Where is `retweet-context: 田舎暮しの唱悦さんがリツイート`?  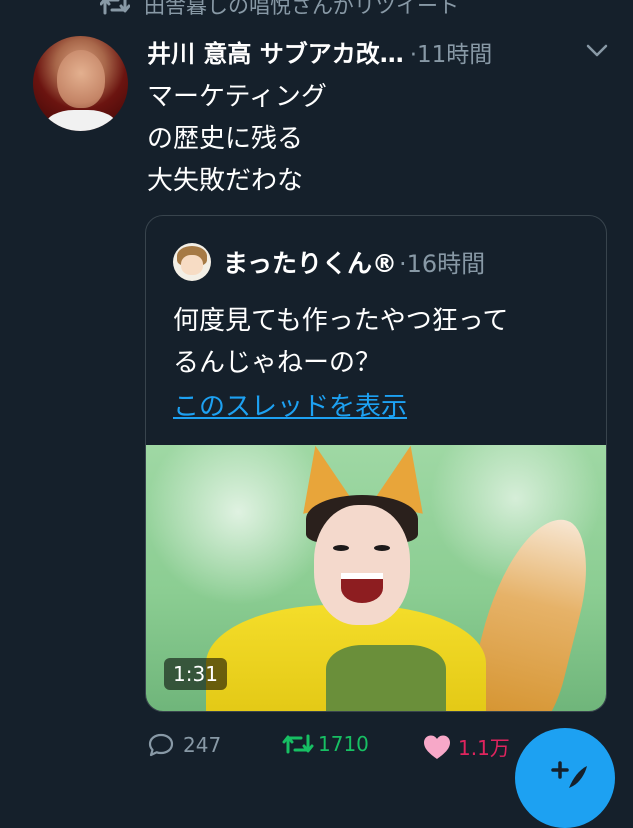 retweet-context: 田舎暮しの唱悦さんがリツイート is located at coordinates (279, 10).